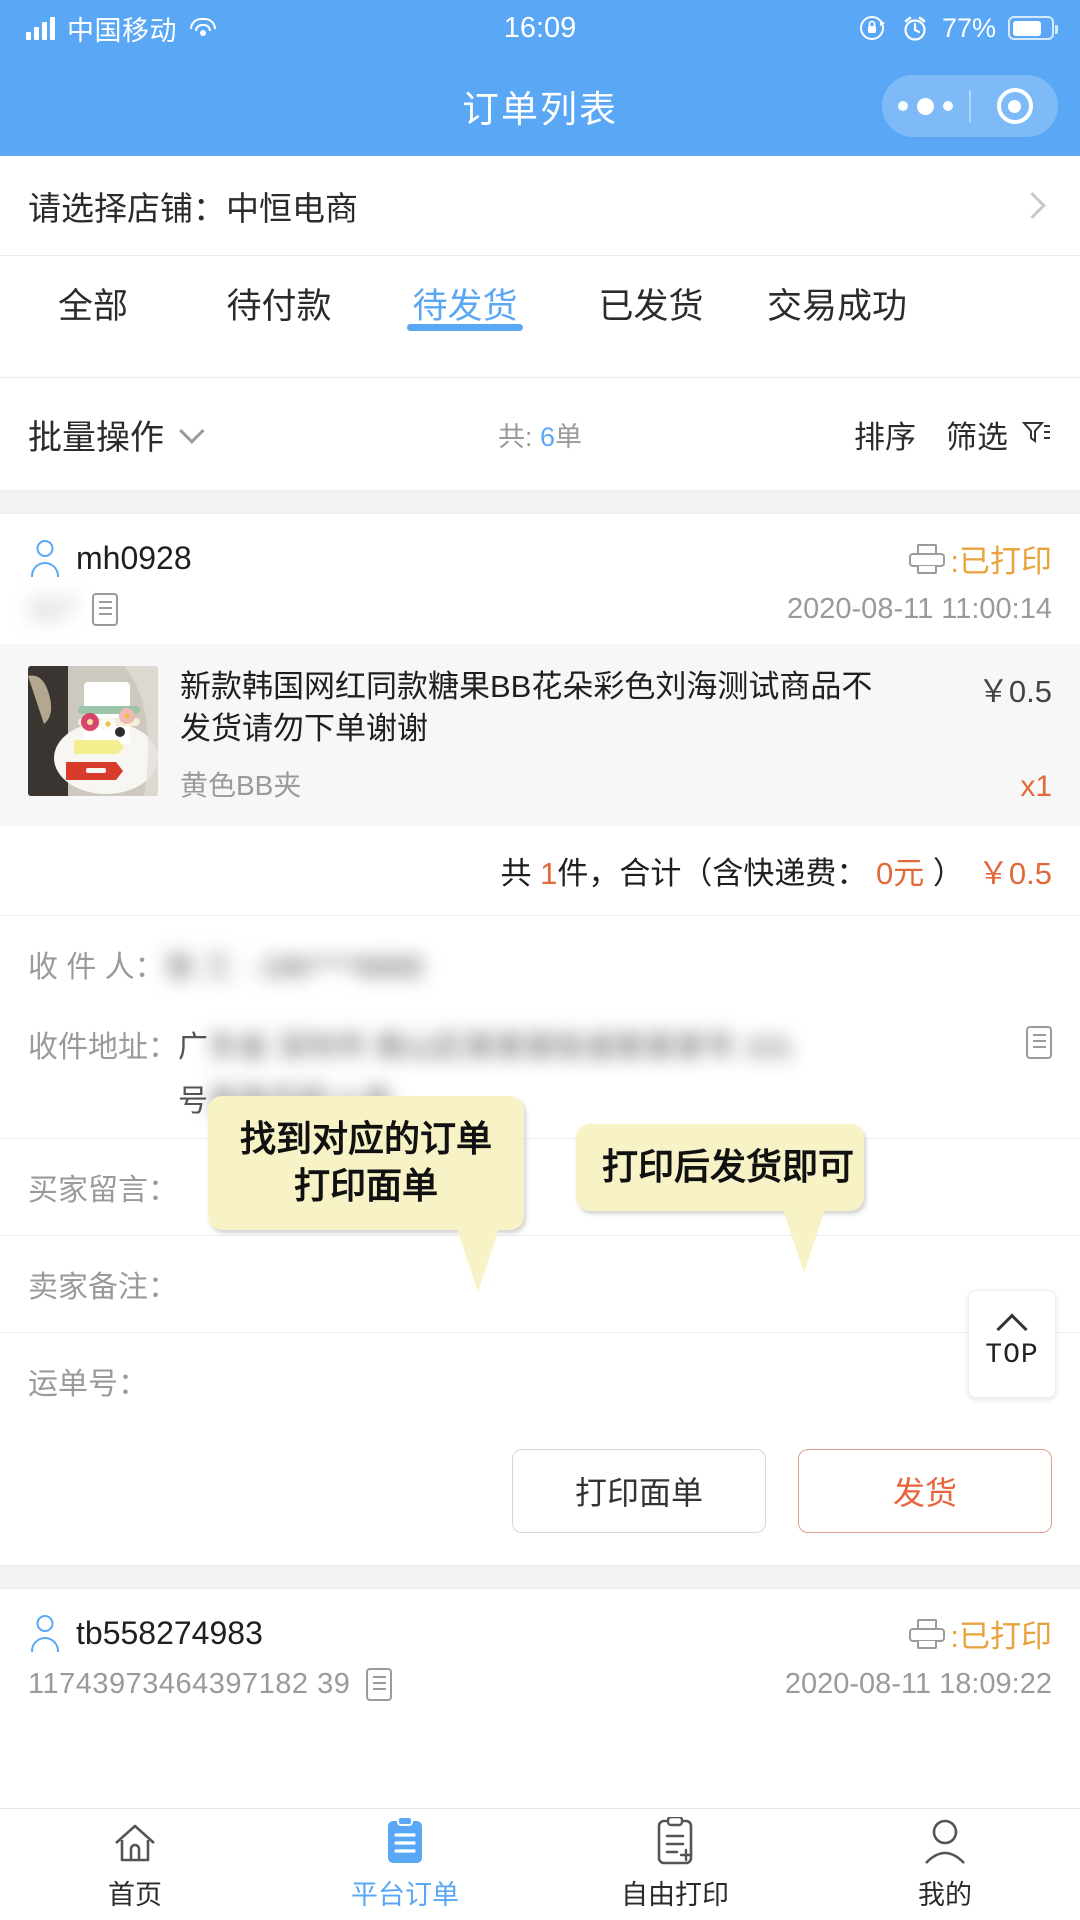 This screenshot has width=1080, height=1920. I want to click on nav-item-free-print: 自由打印, so click(675, 1864).